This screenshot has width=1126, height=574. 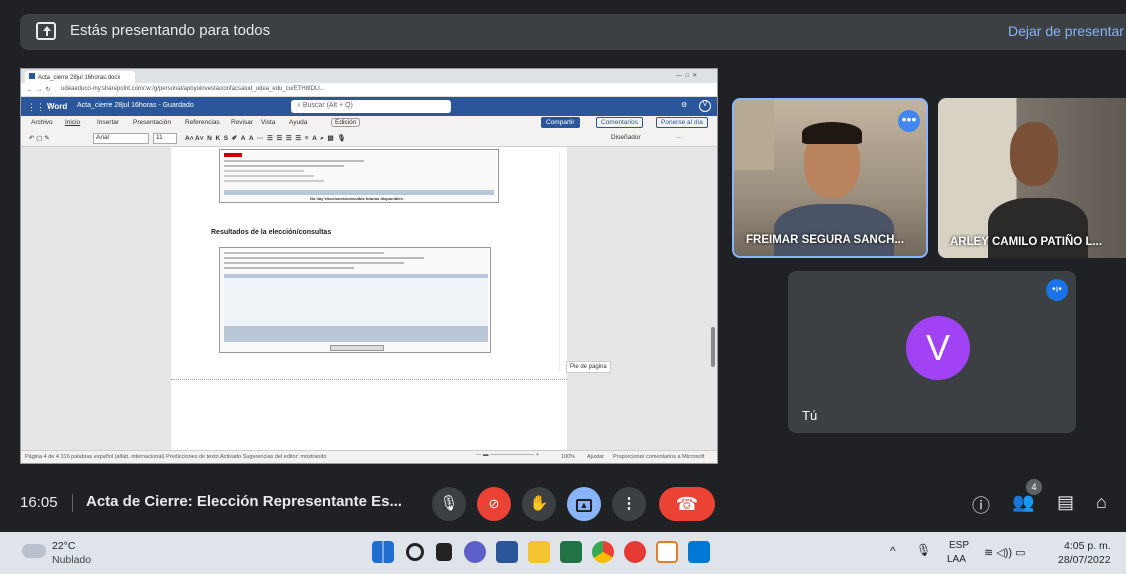 I want to click on font-select: Arial, so click(x=121, y=138).